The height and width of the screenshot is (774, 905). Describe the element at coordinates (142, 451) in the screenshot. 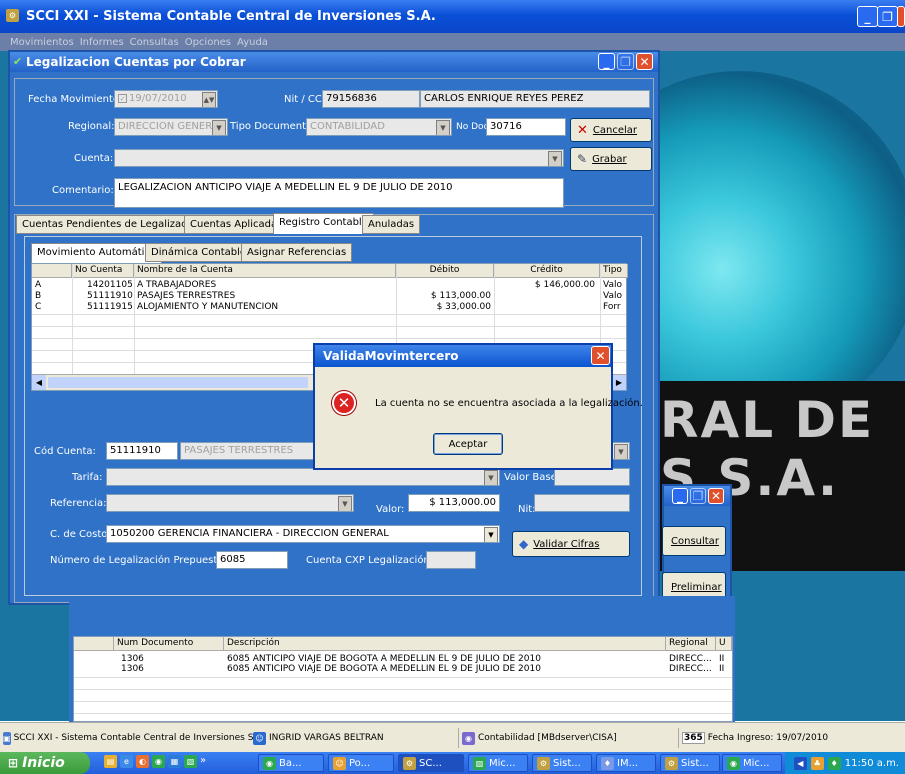

I see `cod-cuenta-field: 51111910` at that location.